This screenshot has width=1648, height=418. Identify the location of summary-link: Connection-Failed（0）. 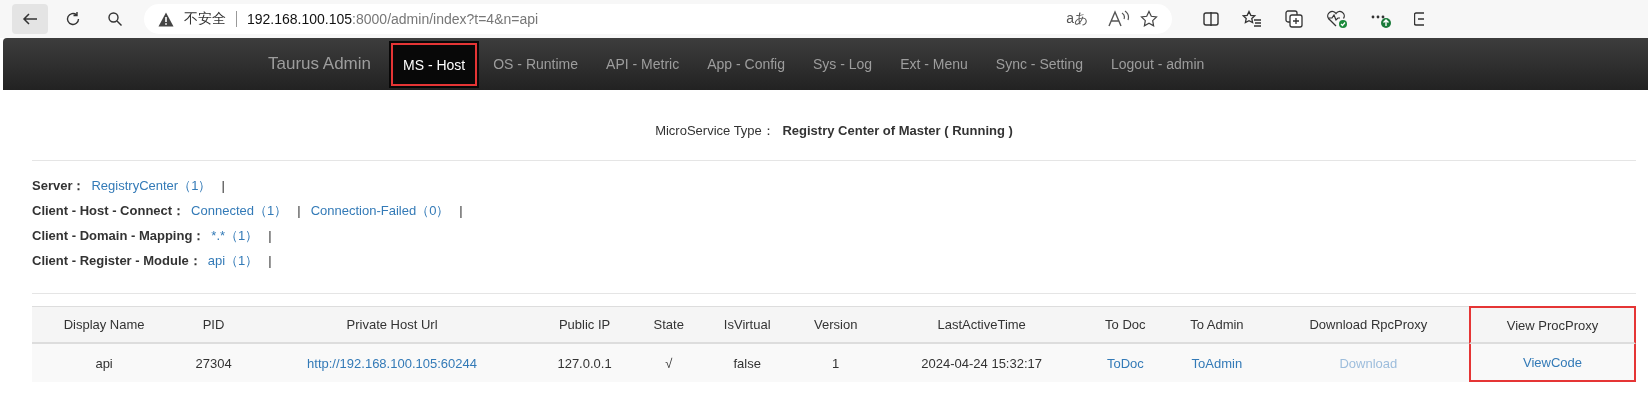
(380, 210).